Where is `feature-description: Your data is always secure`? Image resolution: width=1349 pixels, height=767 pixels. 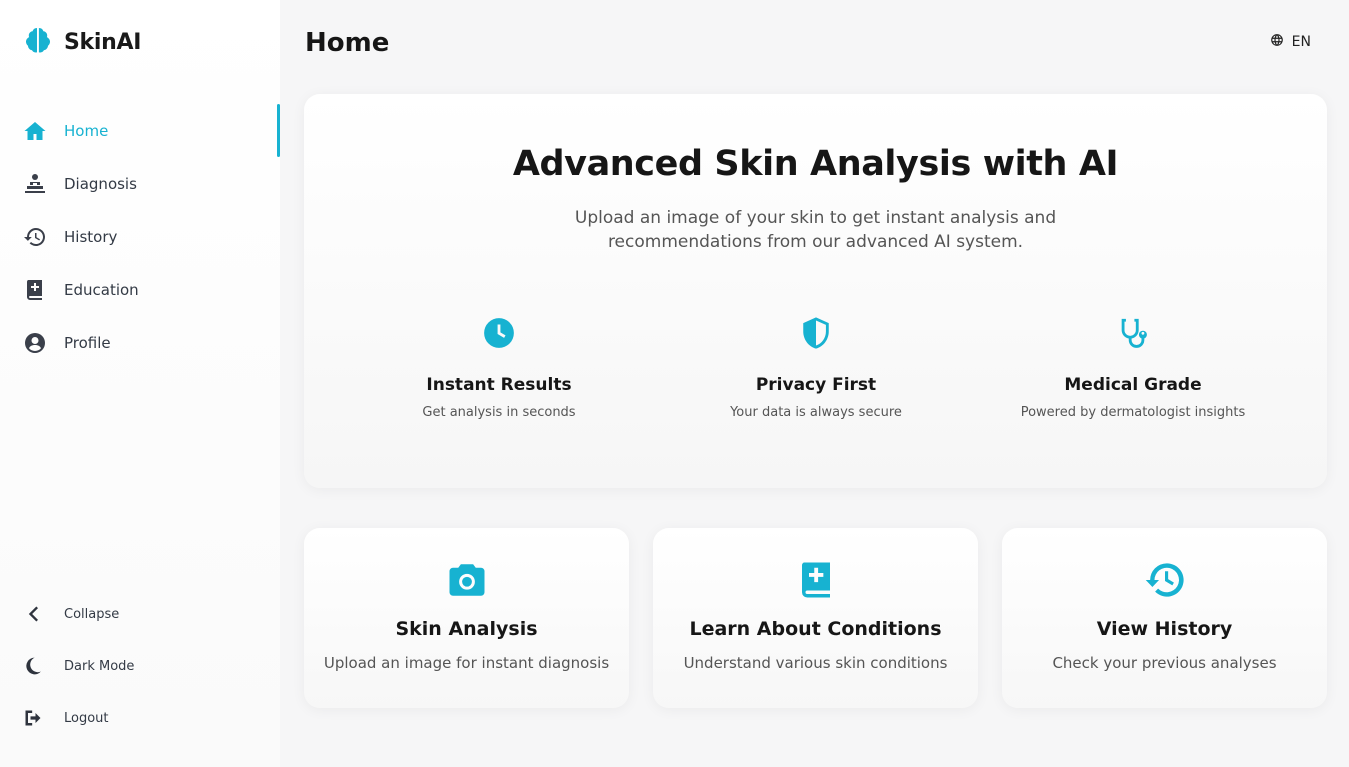 feature-description: Your data is always secure is located at coordinates (816, 412).